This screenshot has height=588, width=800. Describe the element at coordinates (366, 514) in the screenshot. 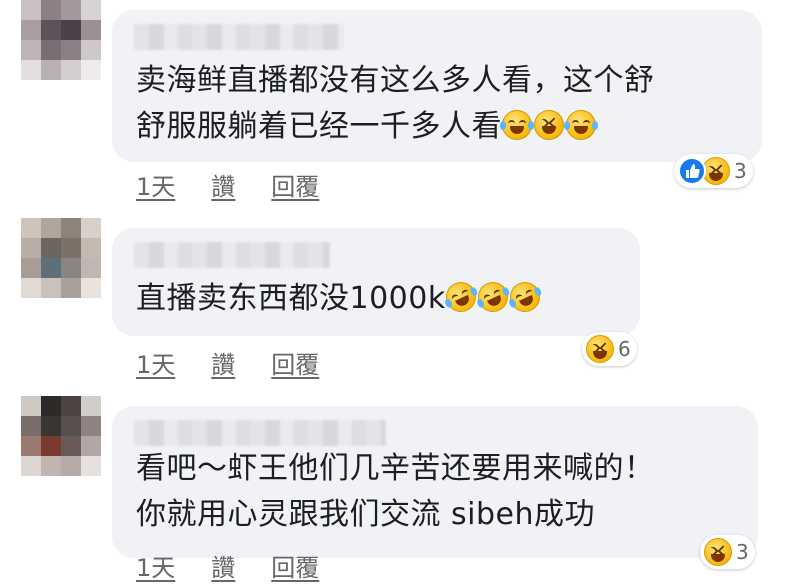

I see `comment-text-line: 你就用心灵跟我们交流 sibeh成功` at that location.